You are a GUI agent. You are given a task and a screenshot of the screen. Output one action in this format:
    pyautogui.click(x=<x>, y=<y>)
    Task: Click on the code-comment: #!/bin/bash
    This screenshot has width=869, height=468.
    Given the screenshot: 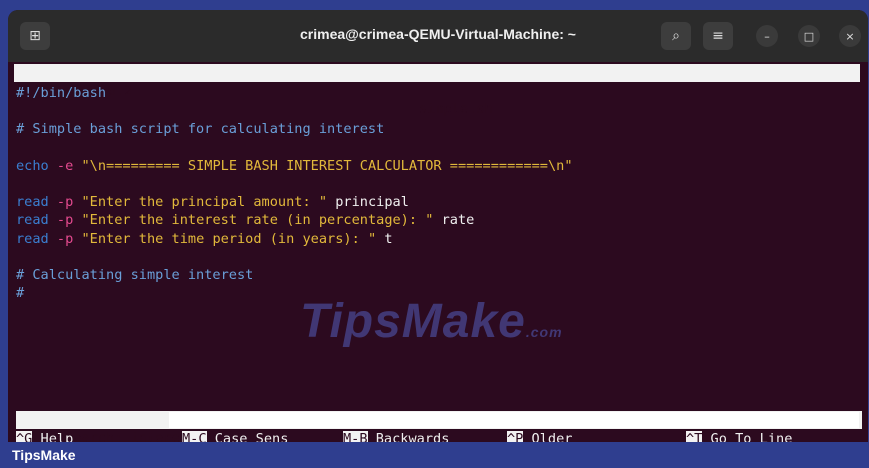 What is the action you would take?
    pyautogui.click(x=61, y=93)
    